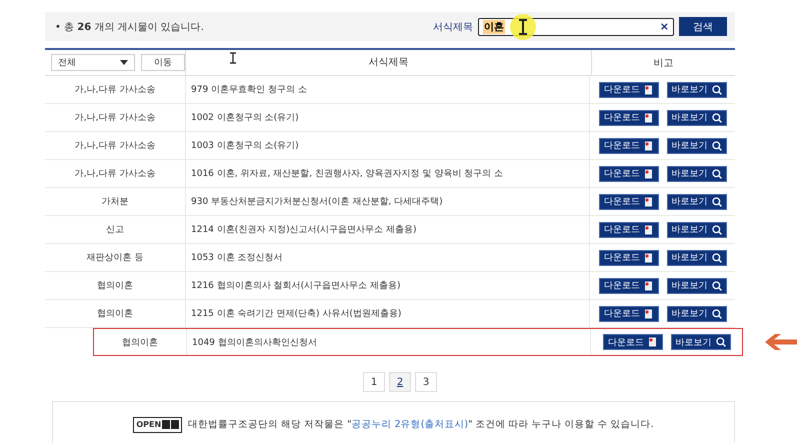 The height and width of the screenshot is (443, 800). I want to click on column-header: 서식제목, so click(388, 62).